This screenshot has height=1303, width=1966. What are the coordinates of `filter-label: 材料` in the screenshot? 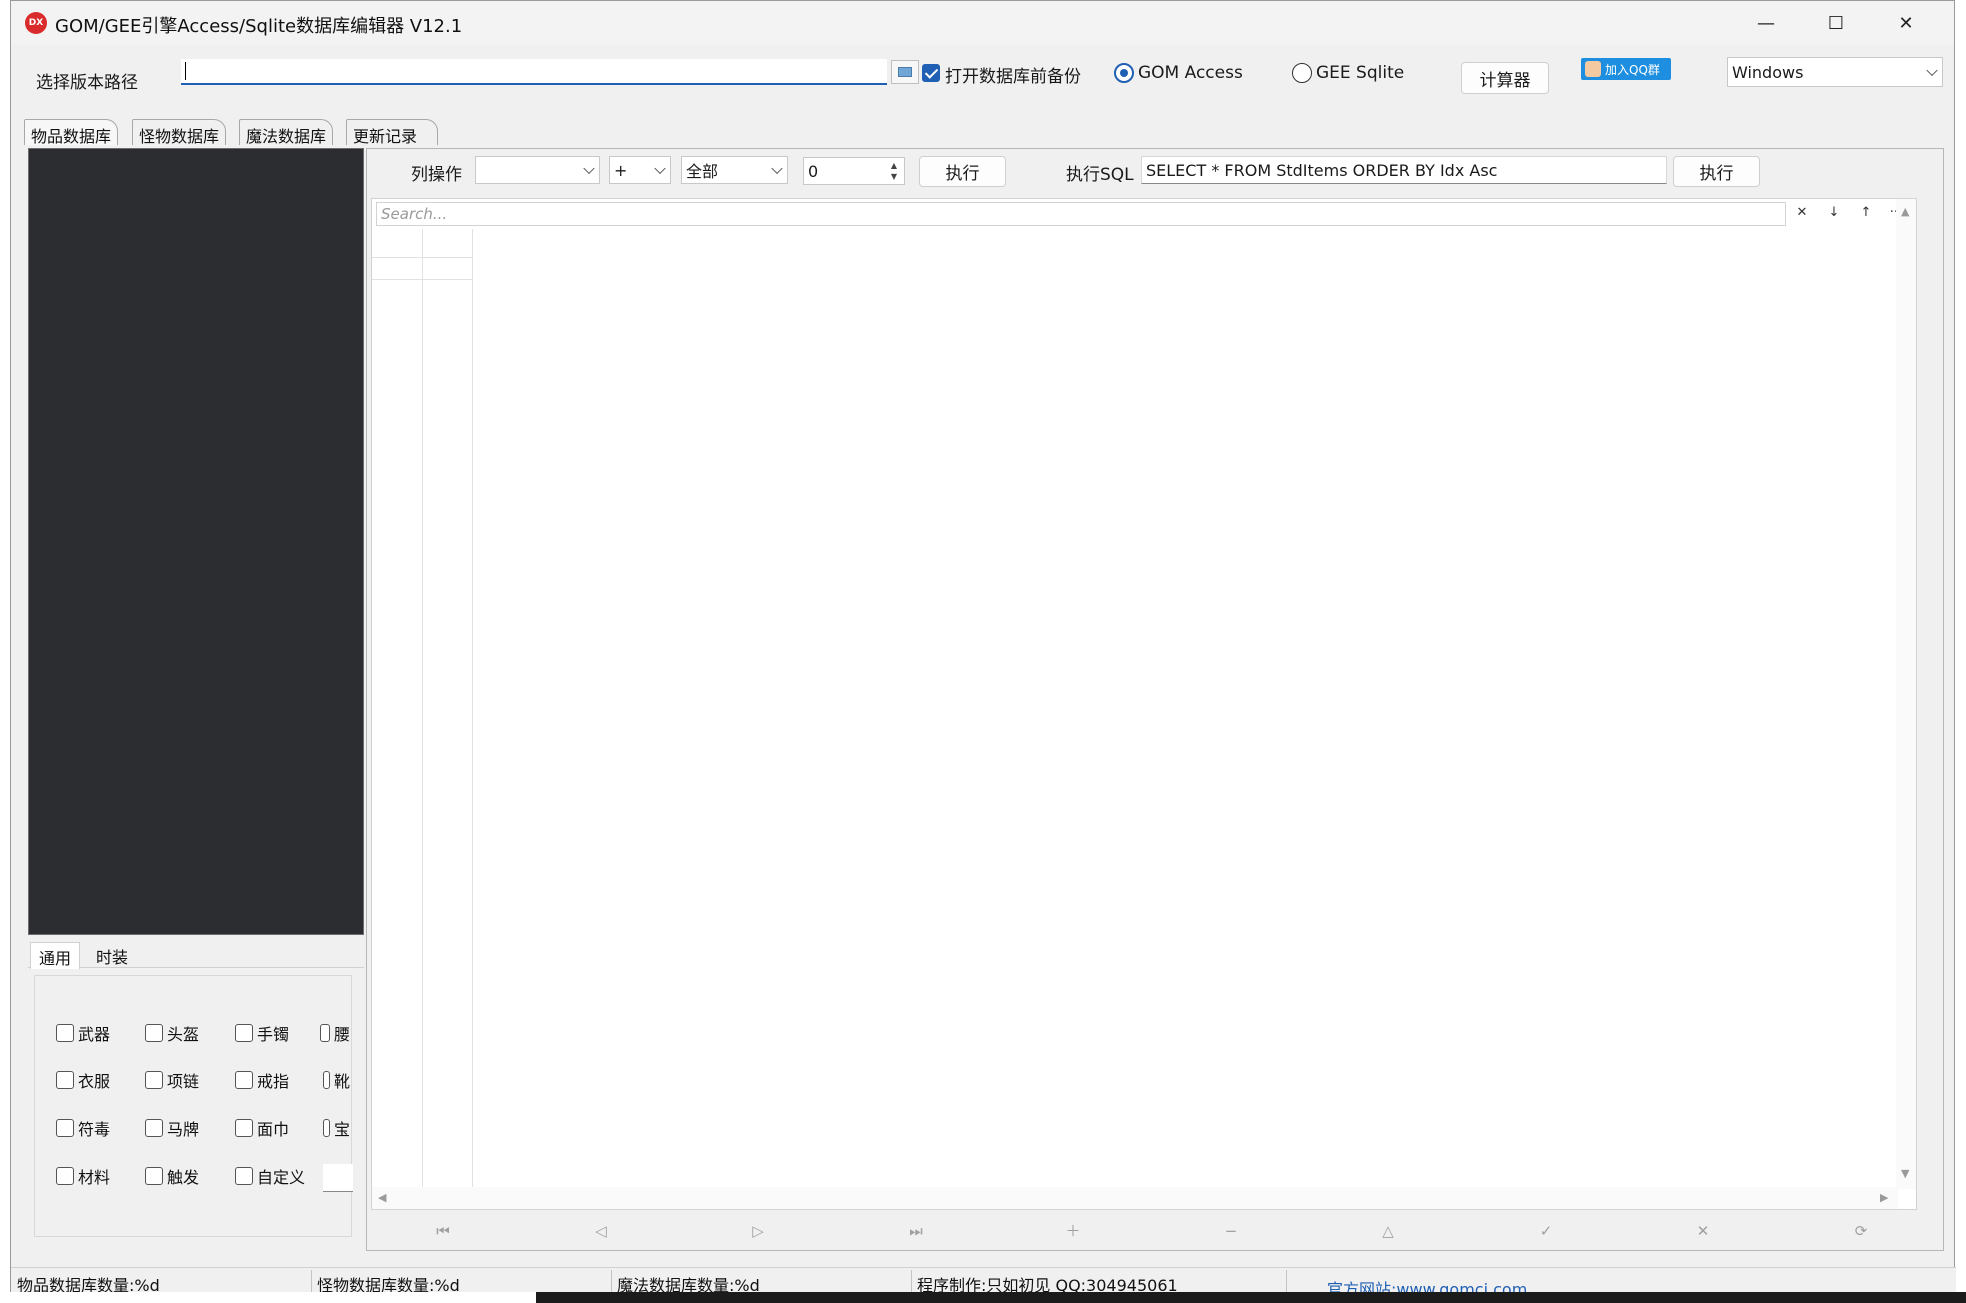 It's located at (94, 1177).